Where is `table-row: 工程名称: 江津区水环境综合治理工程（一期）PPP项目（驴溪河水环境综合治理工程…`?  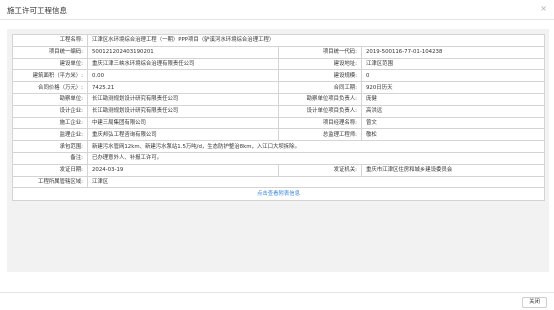 table-row: 工程名称: 江津区水环境综合治理工程（一期）PPP项目（驴溪河水环境综合治理工程… is located at coordinates (279, 40).